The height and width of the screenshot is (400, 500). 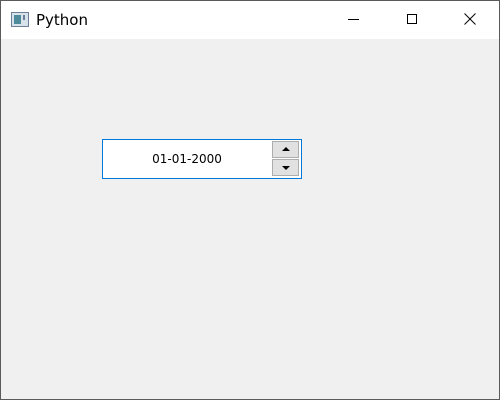 I want to click on app-icon-mark, so click(x=24, y=17).